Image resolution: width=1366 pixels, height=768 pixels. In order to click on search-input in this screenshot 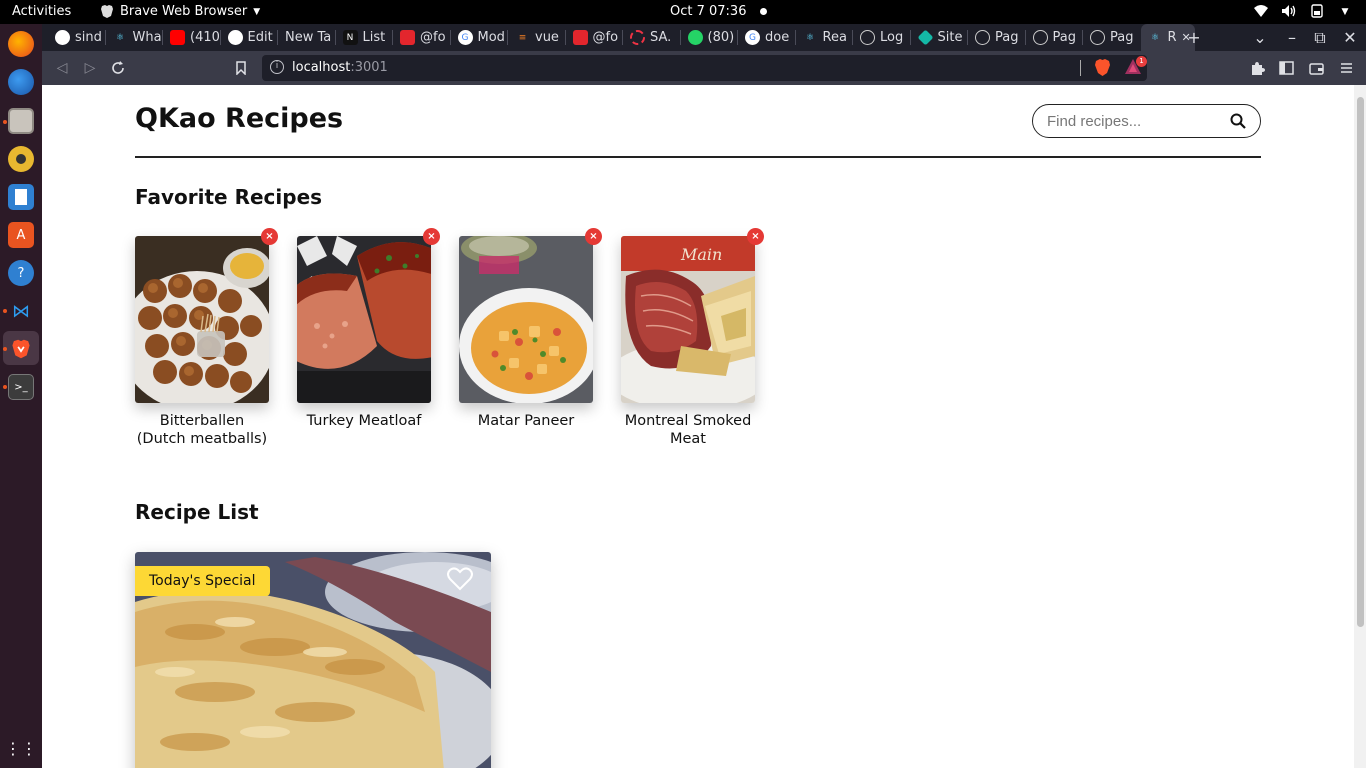, I will do `click(1137, 121)`.